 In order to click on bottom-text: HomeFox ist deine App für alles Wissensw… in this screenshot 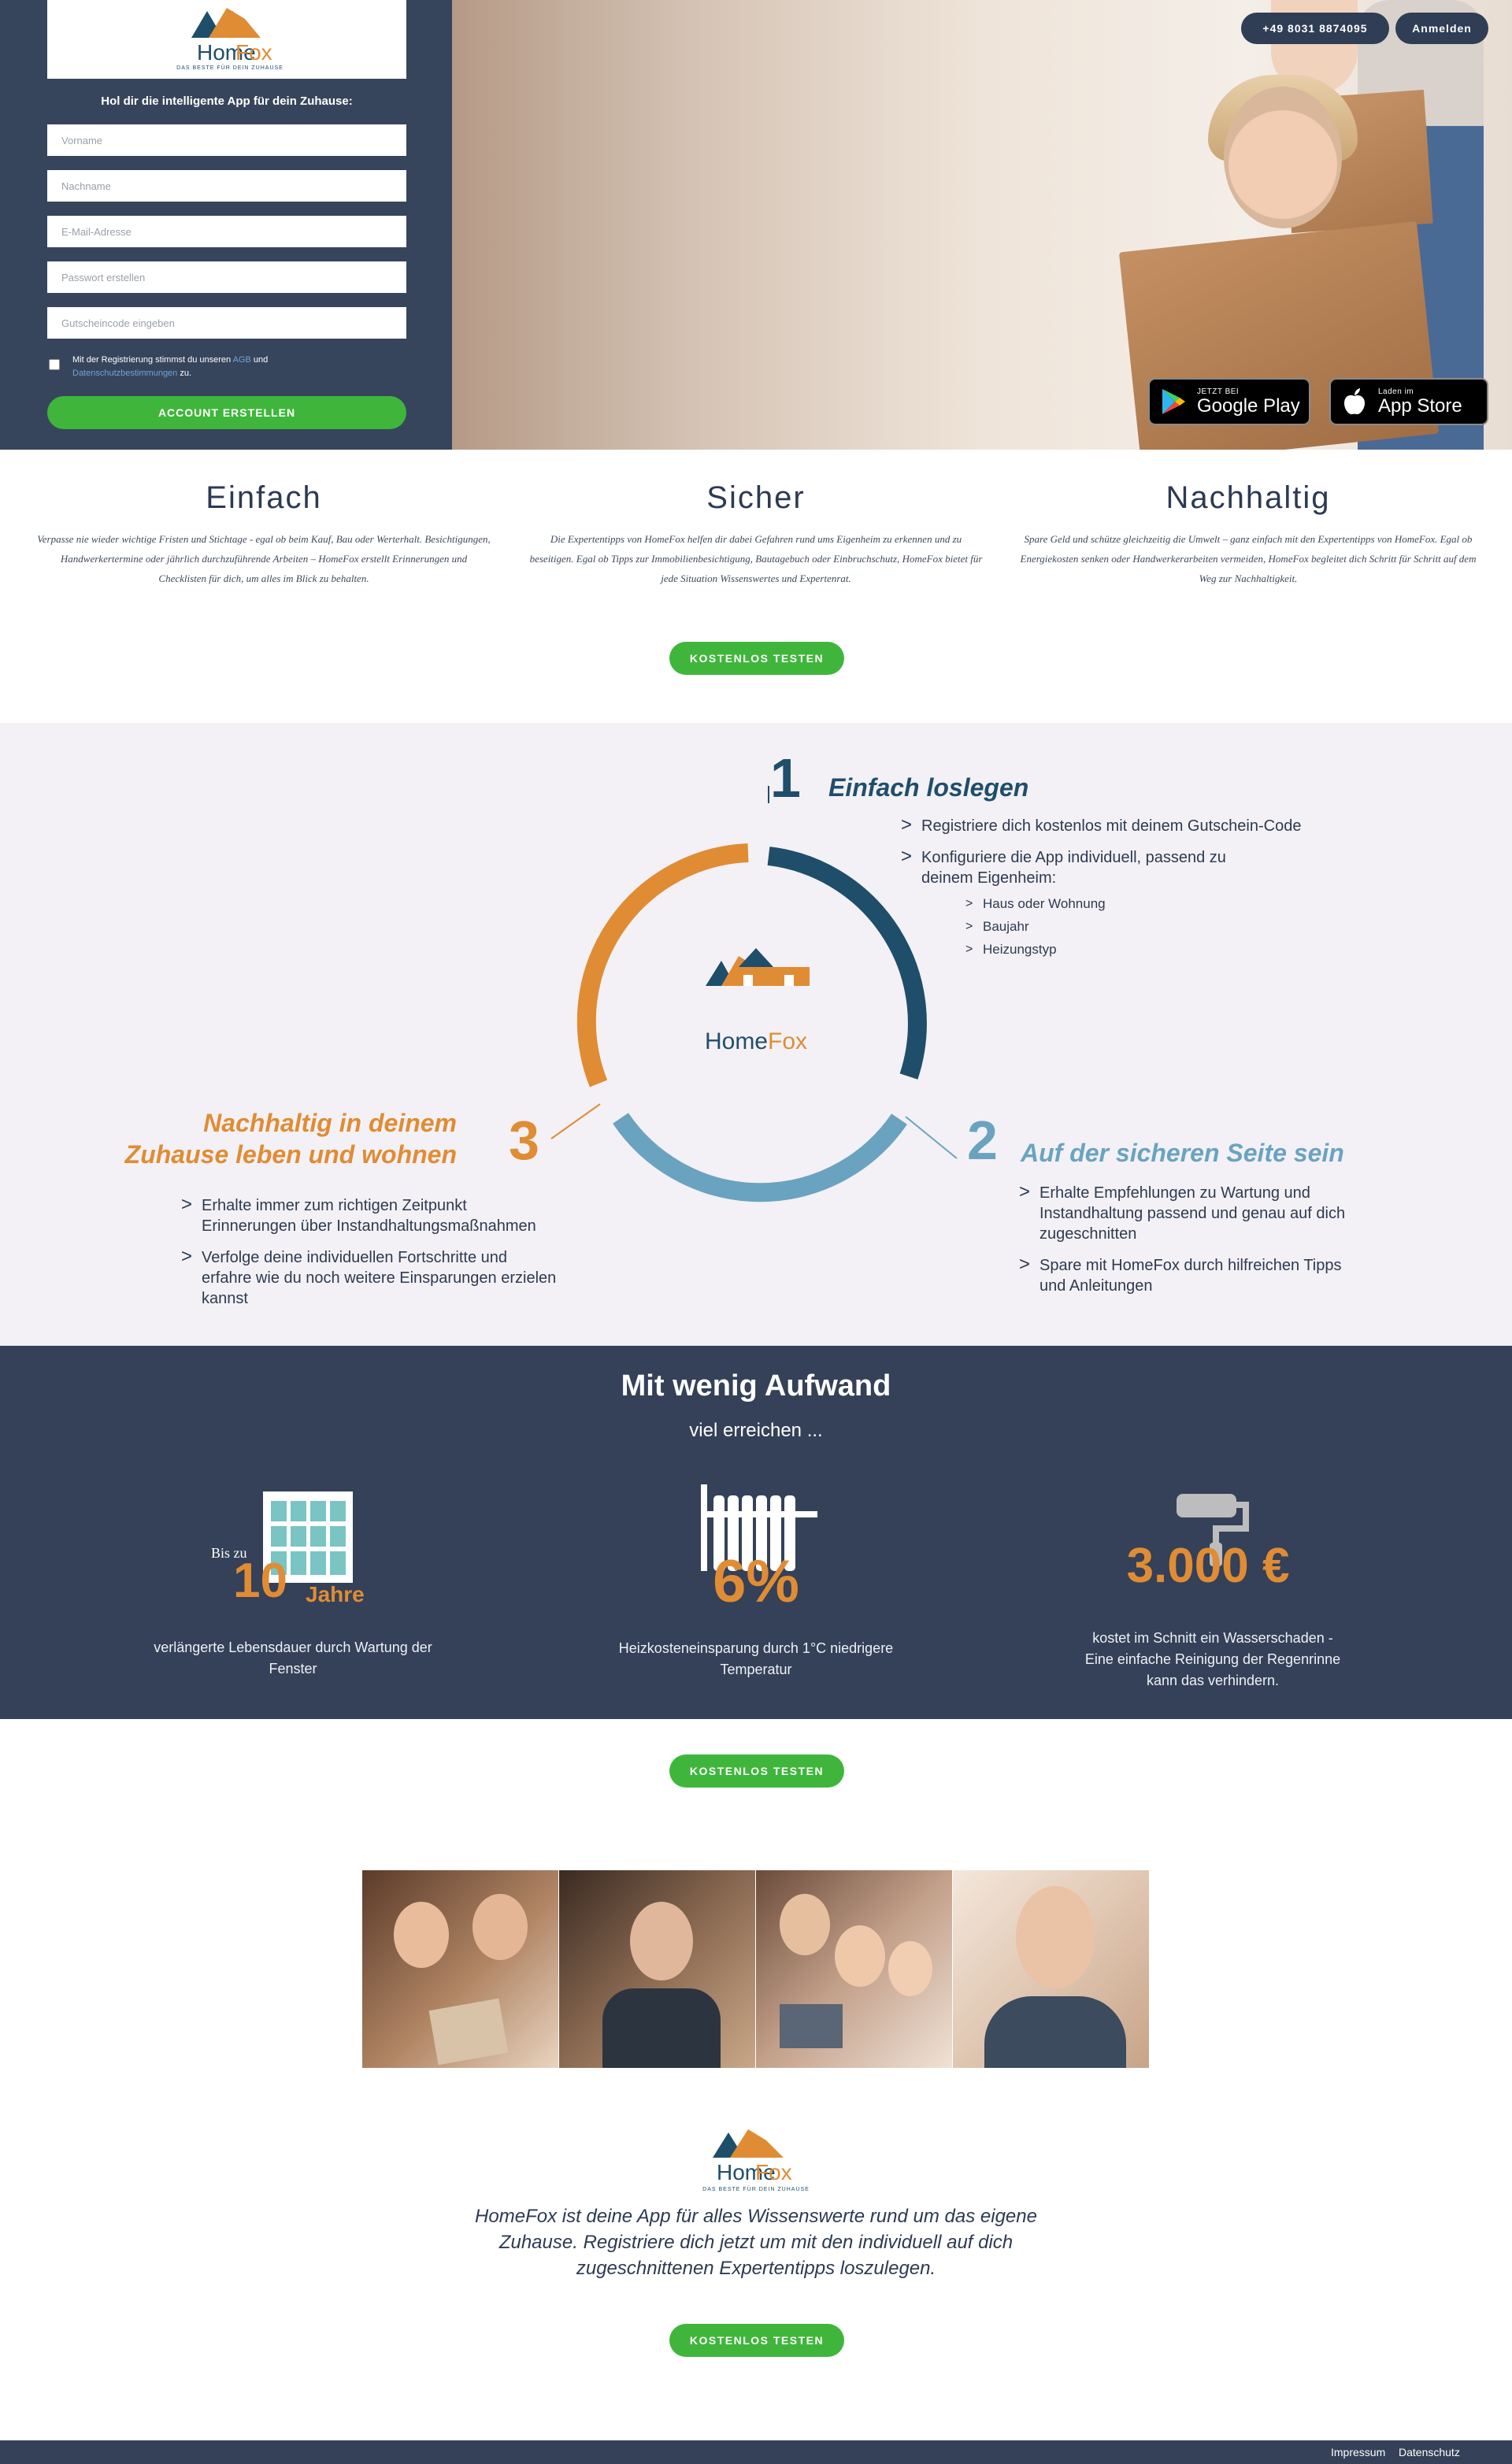, I will do `click(756, 2242)`.